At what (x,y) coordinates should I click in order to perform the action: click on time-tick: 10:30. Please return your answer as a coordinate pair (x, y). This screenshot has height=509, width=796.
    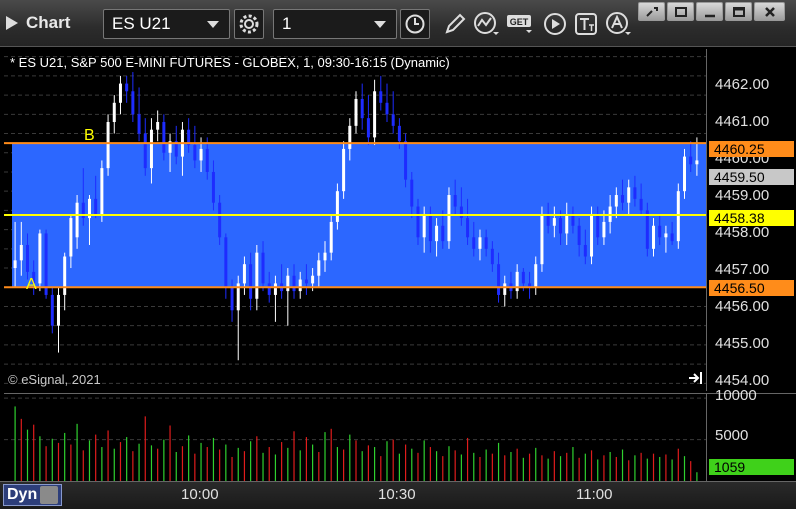
    Looking at the image, I should click on (397, 494).